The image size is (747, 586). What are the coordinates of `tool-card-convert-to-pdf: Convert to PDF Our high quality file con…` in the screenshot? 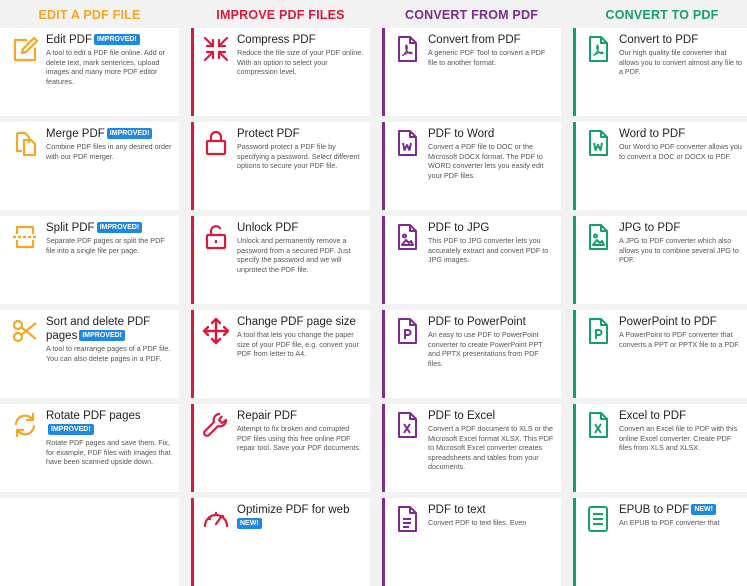 It's located at (660, 72).